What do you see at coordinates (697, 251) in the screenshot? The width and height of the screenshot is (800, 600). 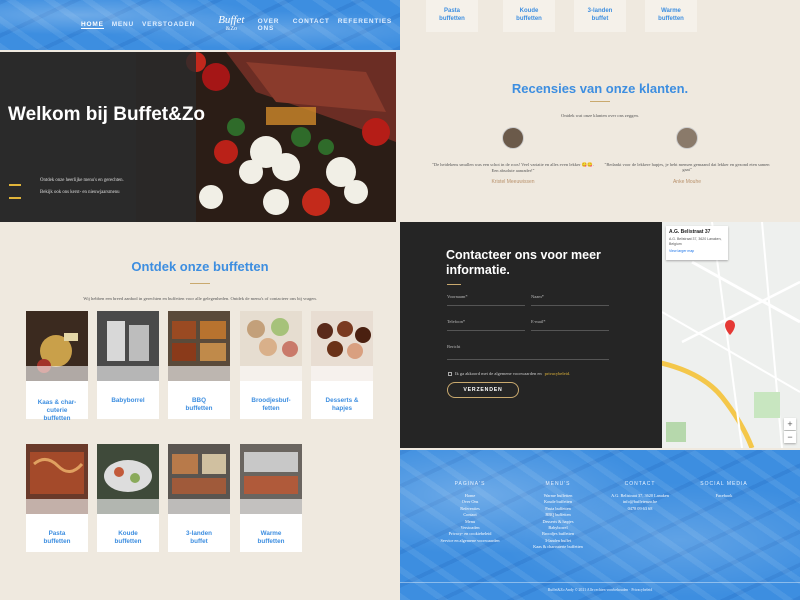 I see `map-larger-link: View larger map` at bounding box center [697, 251].